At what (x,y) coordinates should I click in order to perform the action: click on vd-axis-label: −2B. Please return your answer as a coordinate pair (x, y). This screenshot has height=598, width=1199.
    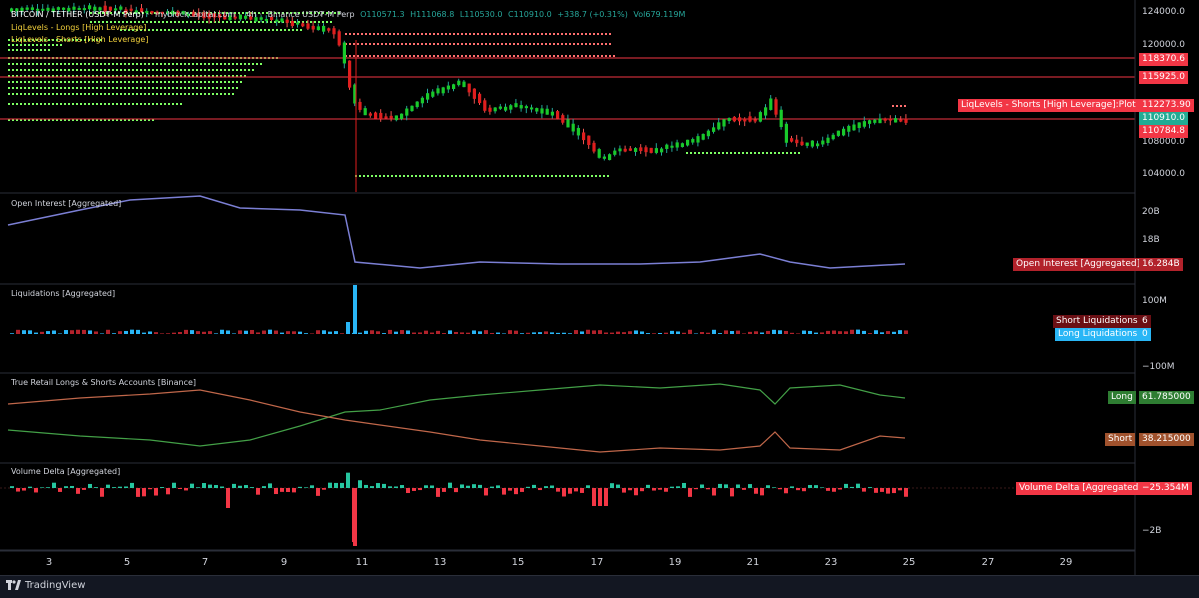
    Looking at the image, I should click on (1152, 531).